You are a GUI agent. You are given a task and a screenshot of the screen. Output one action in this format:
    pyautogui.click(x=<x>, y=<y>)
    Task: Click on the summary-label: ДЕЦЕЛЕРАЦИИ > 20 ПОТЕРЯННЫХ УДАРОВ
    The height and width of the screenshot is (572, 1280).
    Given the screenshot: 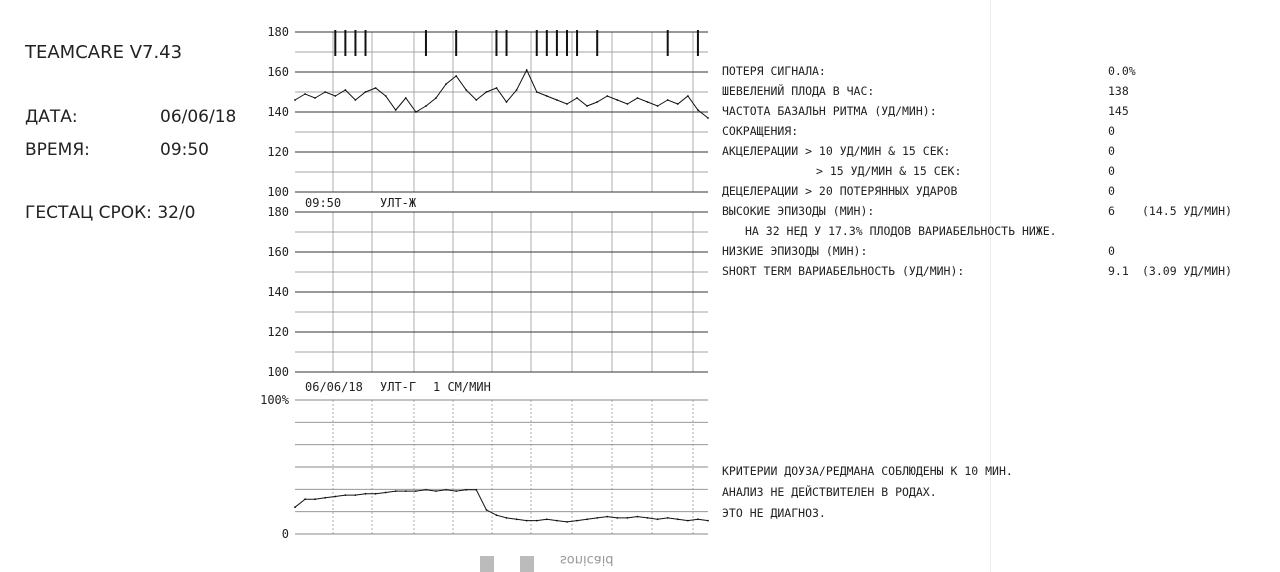 What is the action you would take?
    pyautogui.click(x=840, y=191)
    